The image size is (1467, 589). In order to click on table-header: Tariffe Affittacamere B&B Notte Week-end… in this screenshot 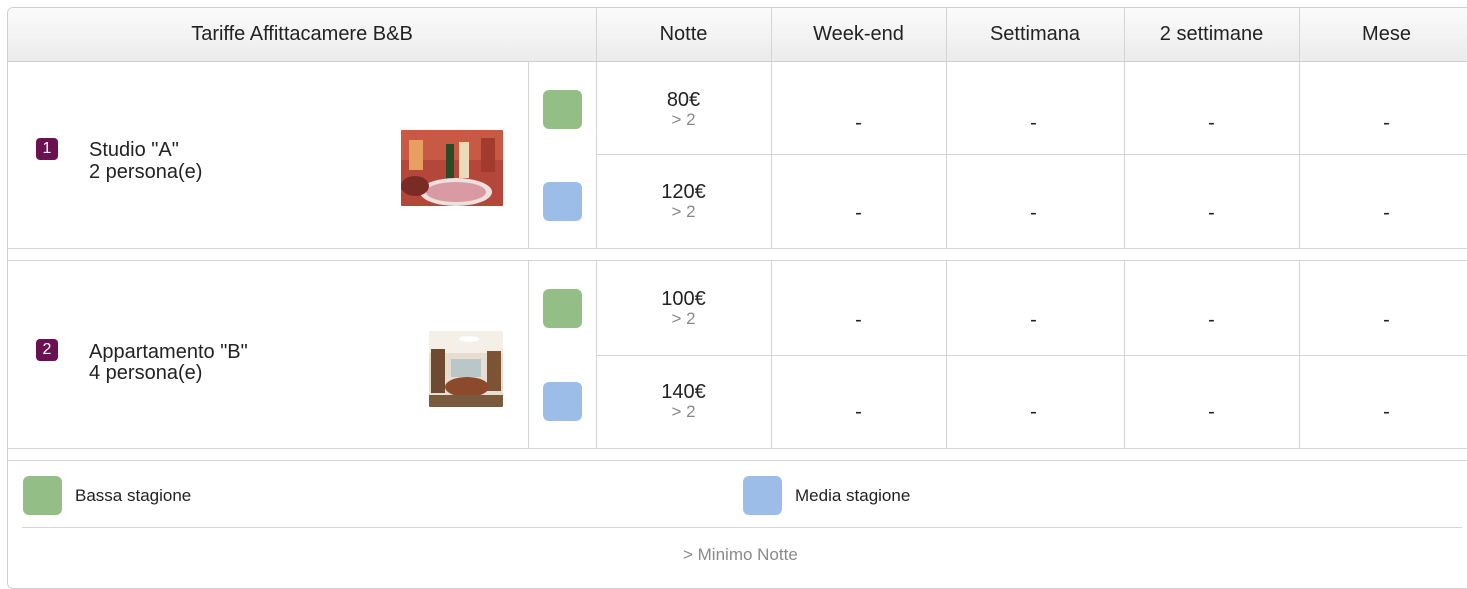, I will do `click(737, 35)`.